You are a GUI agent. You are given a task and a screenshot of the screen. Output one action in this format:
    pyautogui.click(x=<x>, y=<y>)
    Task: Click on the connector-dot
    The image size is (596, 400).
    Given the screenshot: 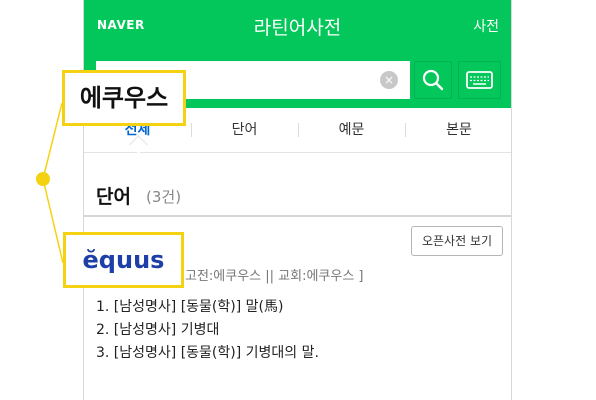 What is the action you would take?
    pyautogui.click(x=43, y=179)
    